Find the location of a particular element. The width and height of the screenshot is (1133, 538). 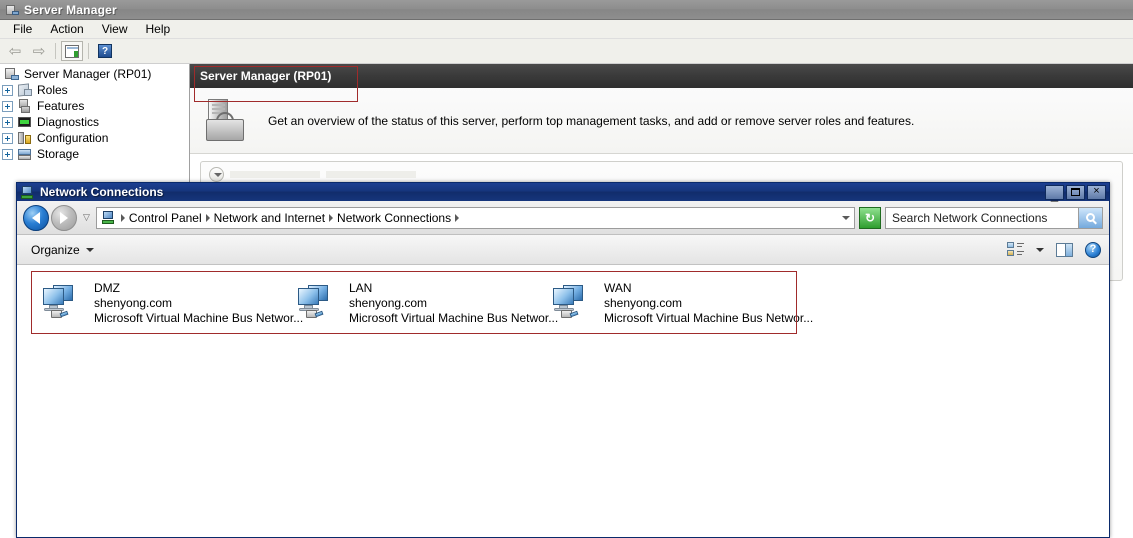

organize-button: Organize is located at coordinates (62, 250).